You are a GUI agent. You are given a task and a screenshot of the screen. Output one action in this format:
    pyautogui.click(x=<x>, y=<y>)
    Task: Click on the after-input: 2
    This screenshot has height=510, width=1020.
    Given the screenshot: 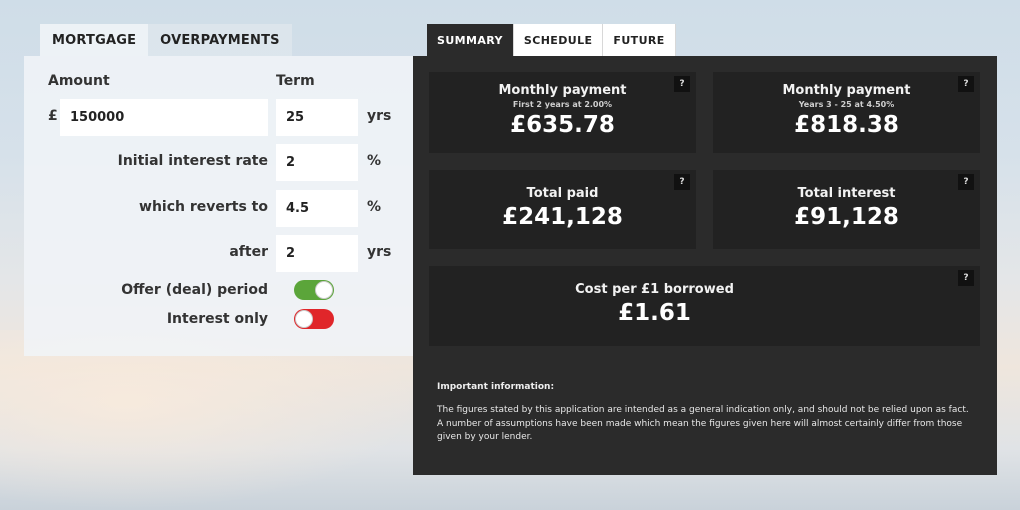 What is the action you would take?
    pyautogui.click(x=317, y=253)
    